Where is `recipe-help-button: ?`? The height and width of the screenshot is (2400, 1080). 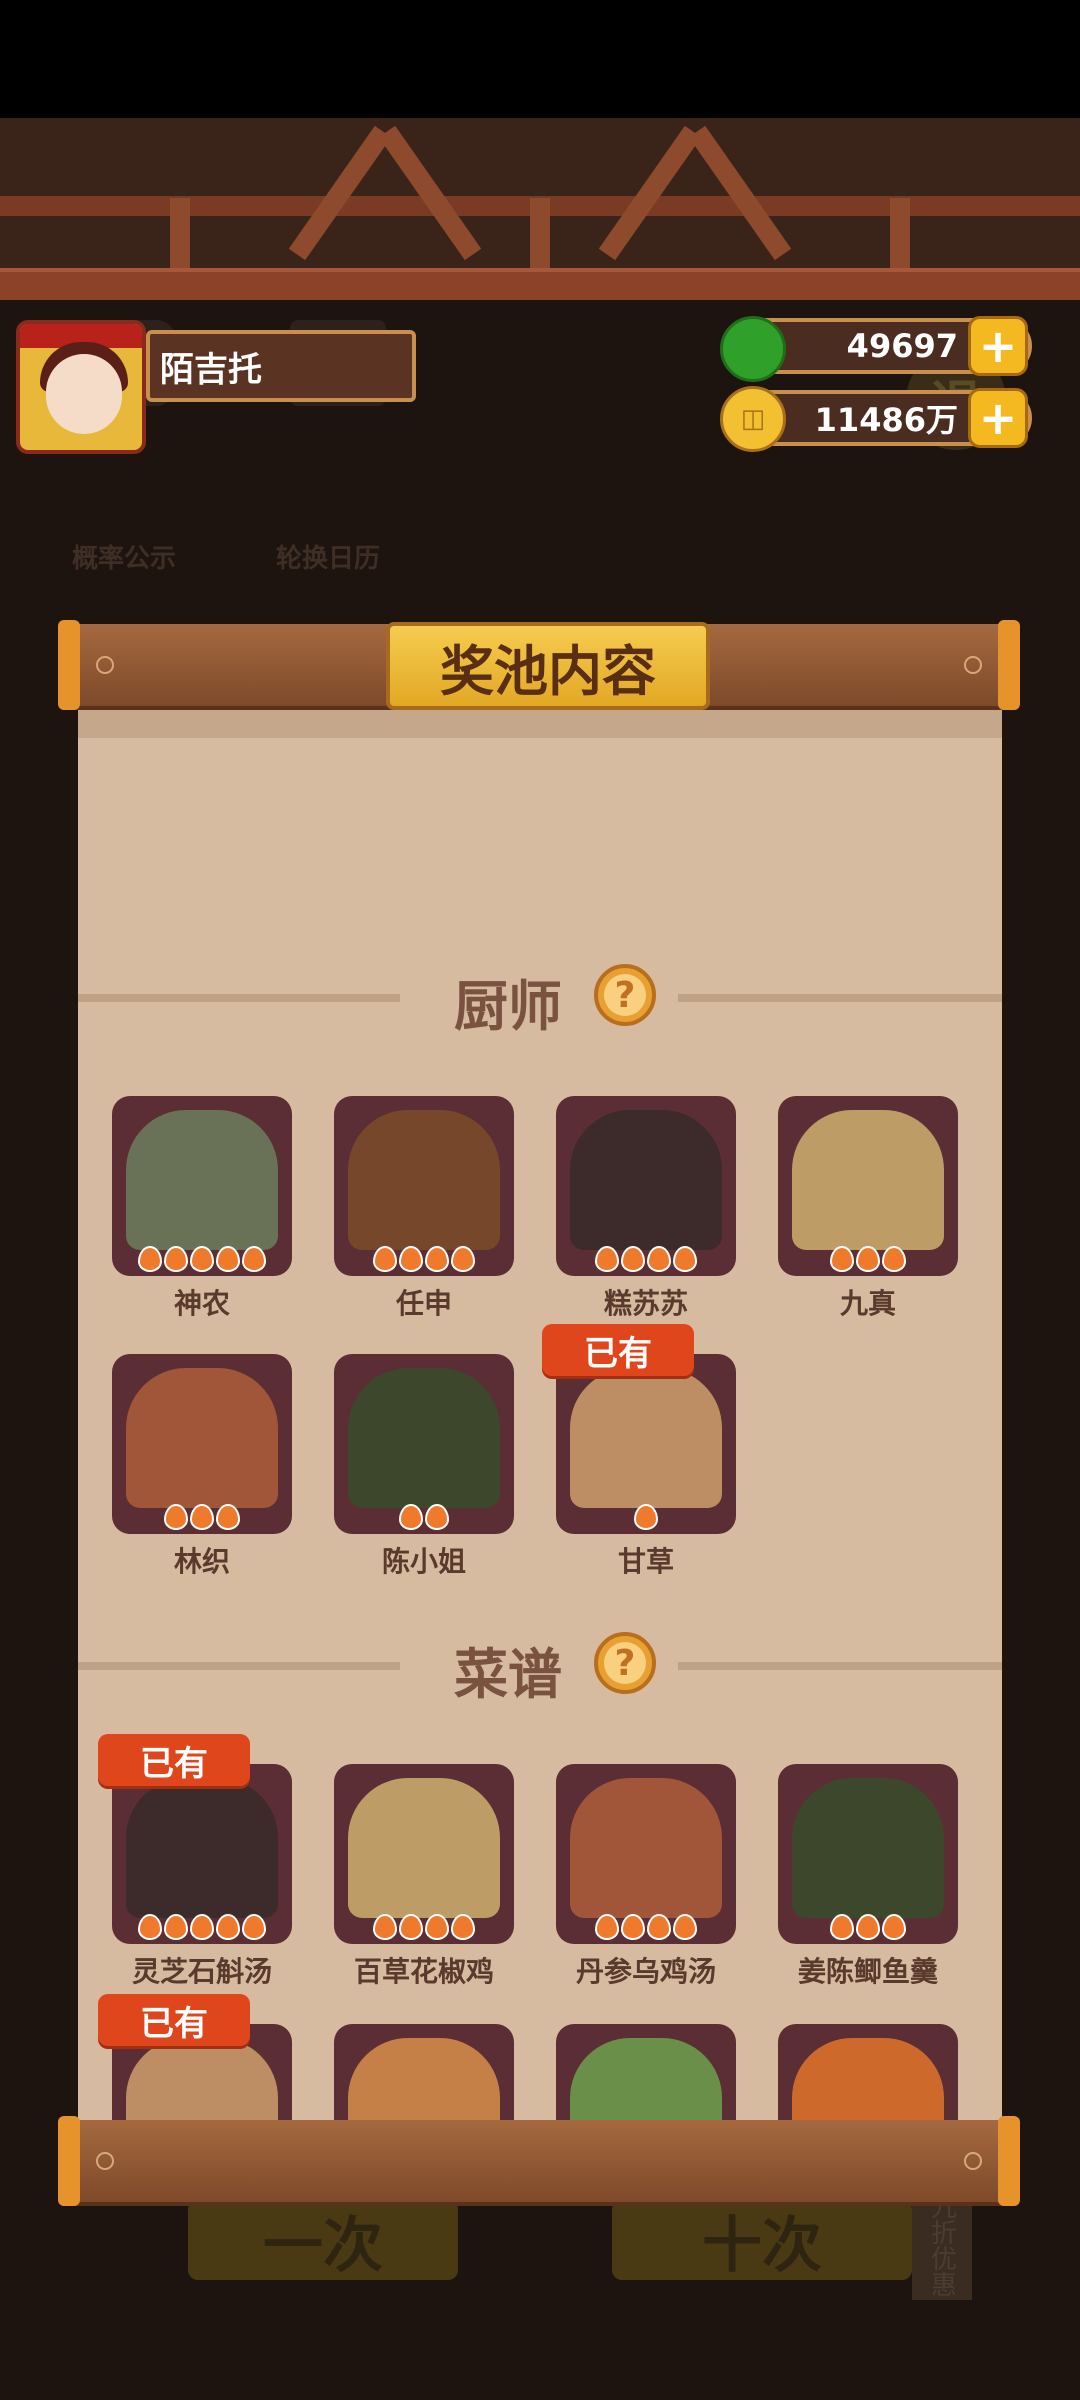 recipe-help-button: ? is located at coordinates (625, 1663).